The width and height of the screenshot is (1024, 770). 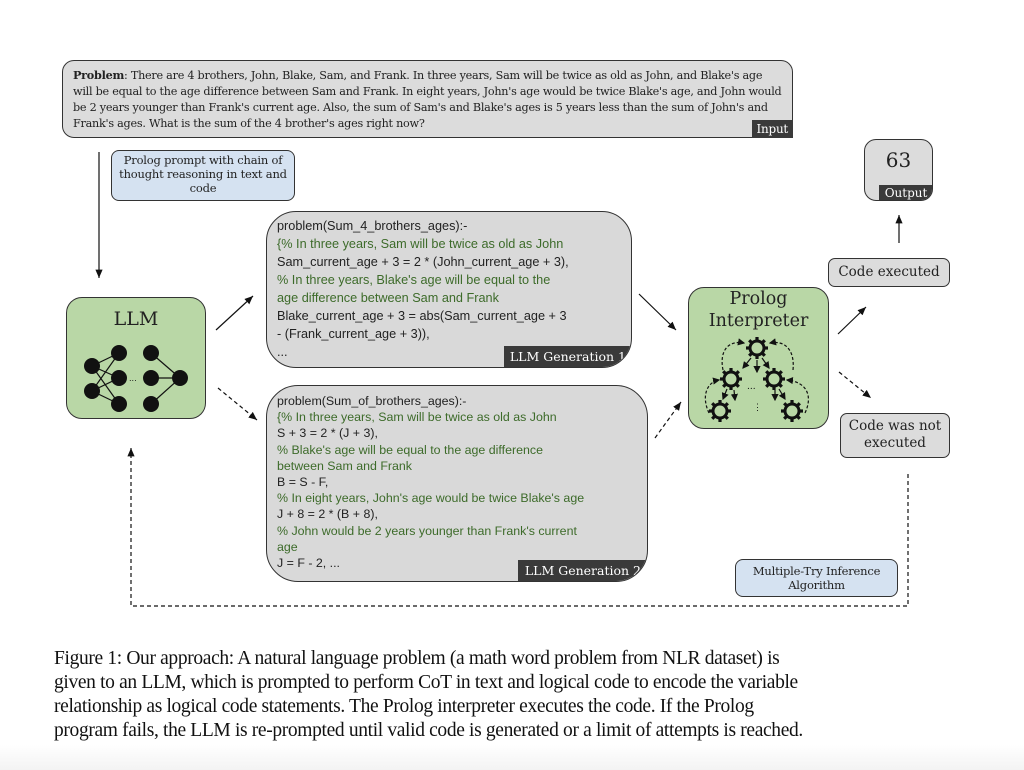 What do you see at coordinates (372, 226) in the screenshot?
I see `code-line: problem(Sum_4_brothers_ages):-` at bounding box center [372, 226].